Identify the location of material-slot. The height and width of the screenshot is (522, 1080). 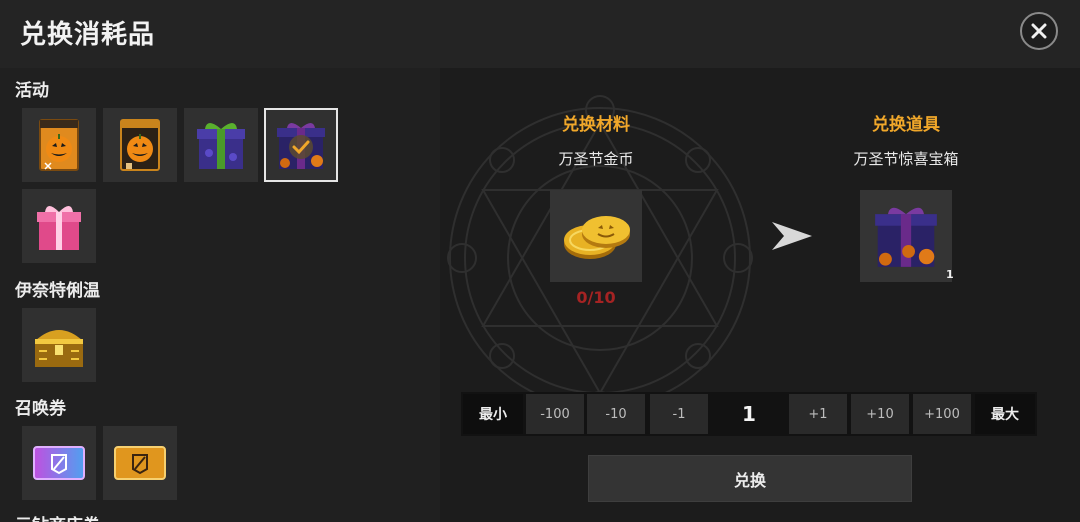
(596, 236).